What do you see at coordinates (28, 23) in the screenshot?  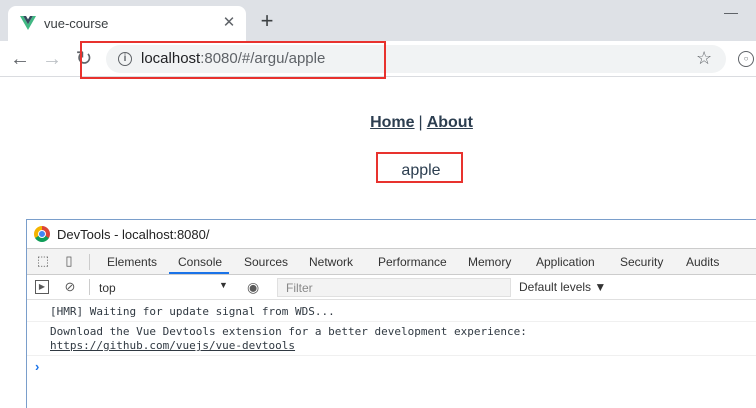 I see `vue-logo-icon` at bounding box center [28, 23].